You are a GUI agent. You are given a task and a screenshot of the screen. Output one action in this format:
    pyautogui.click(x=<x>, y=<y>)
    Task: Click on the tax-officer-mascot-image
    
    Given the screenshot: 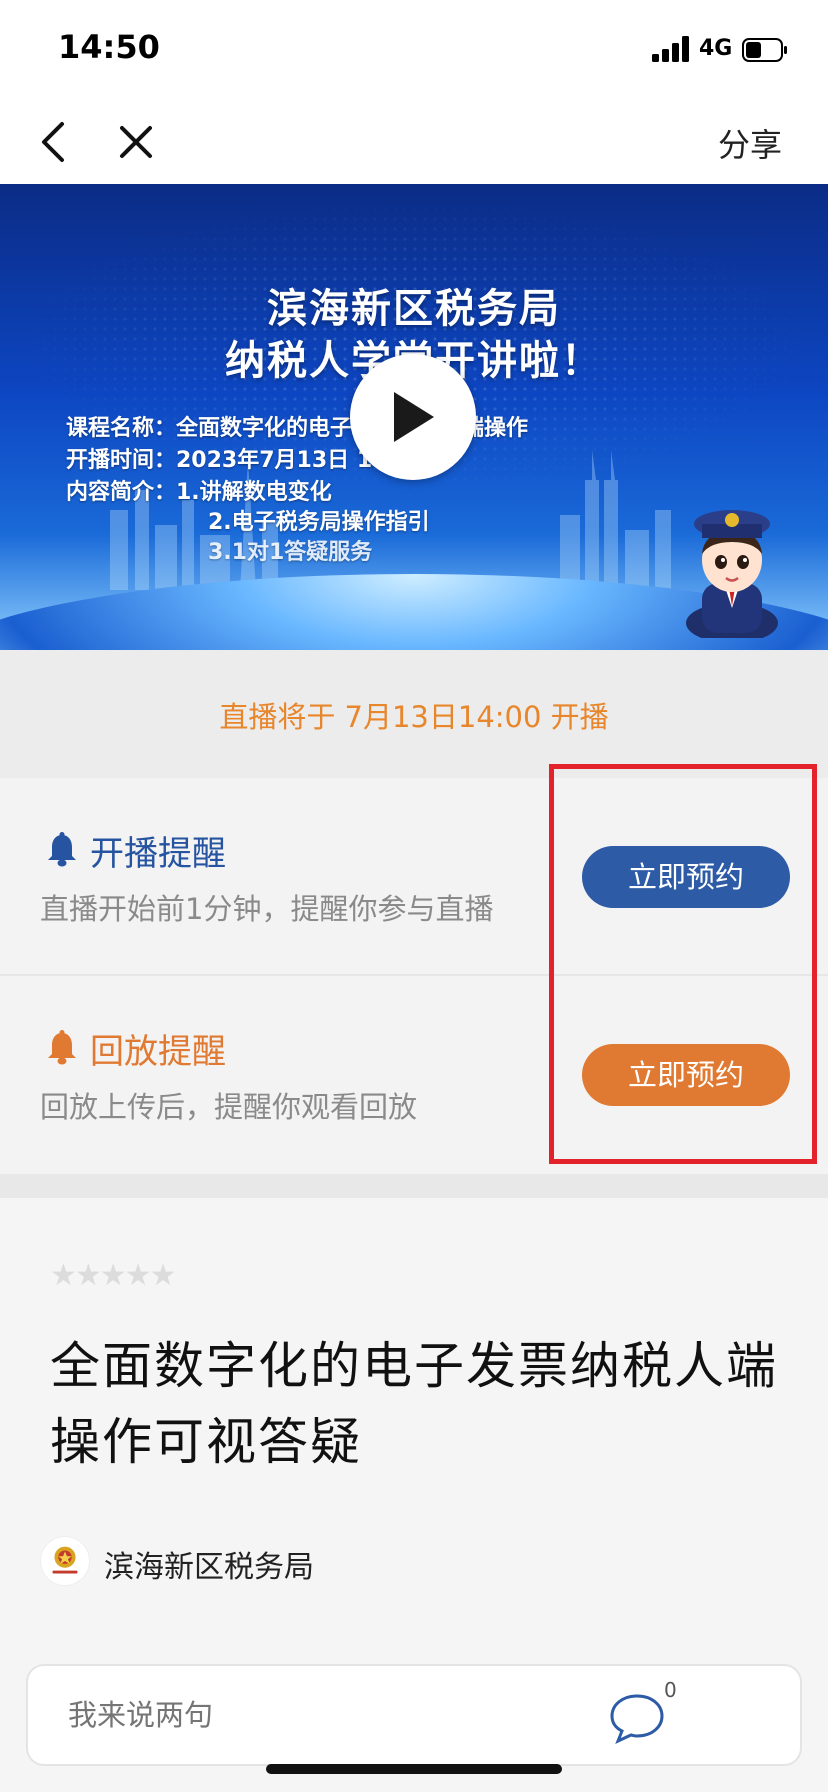 What is the action you would take?
    pyautogui.click(x=732, y=574)
    